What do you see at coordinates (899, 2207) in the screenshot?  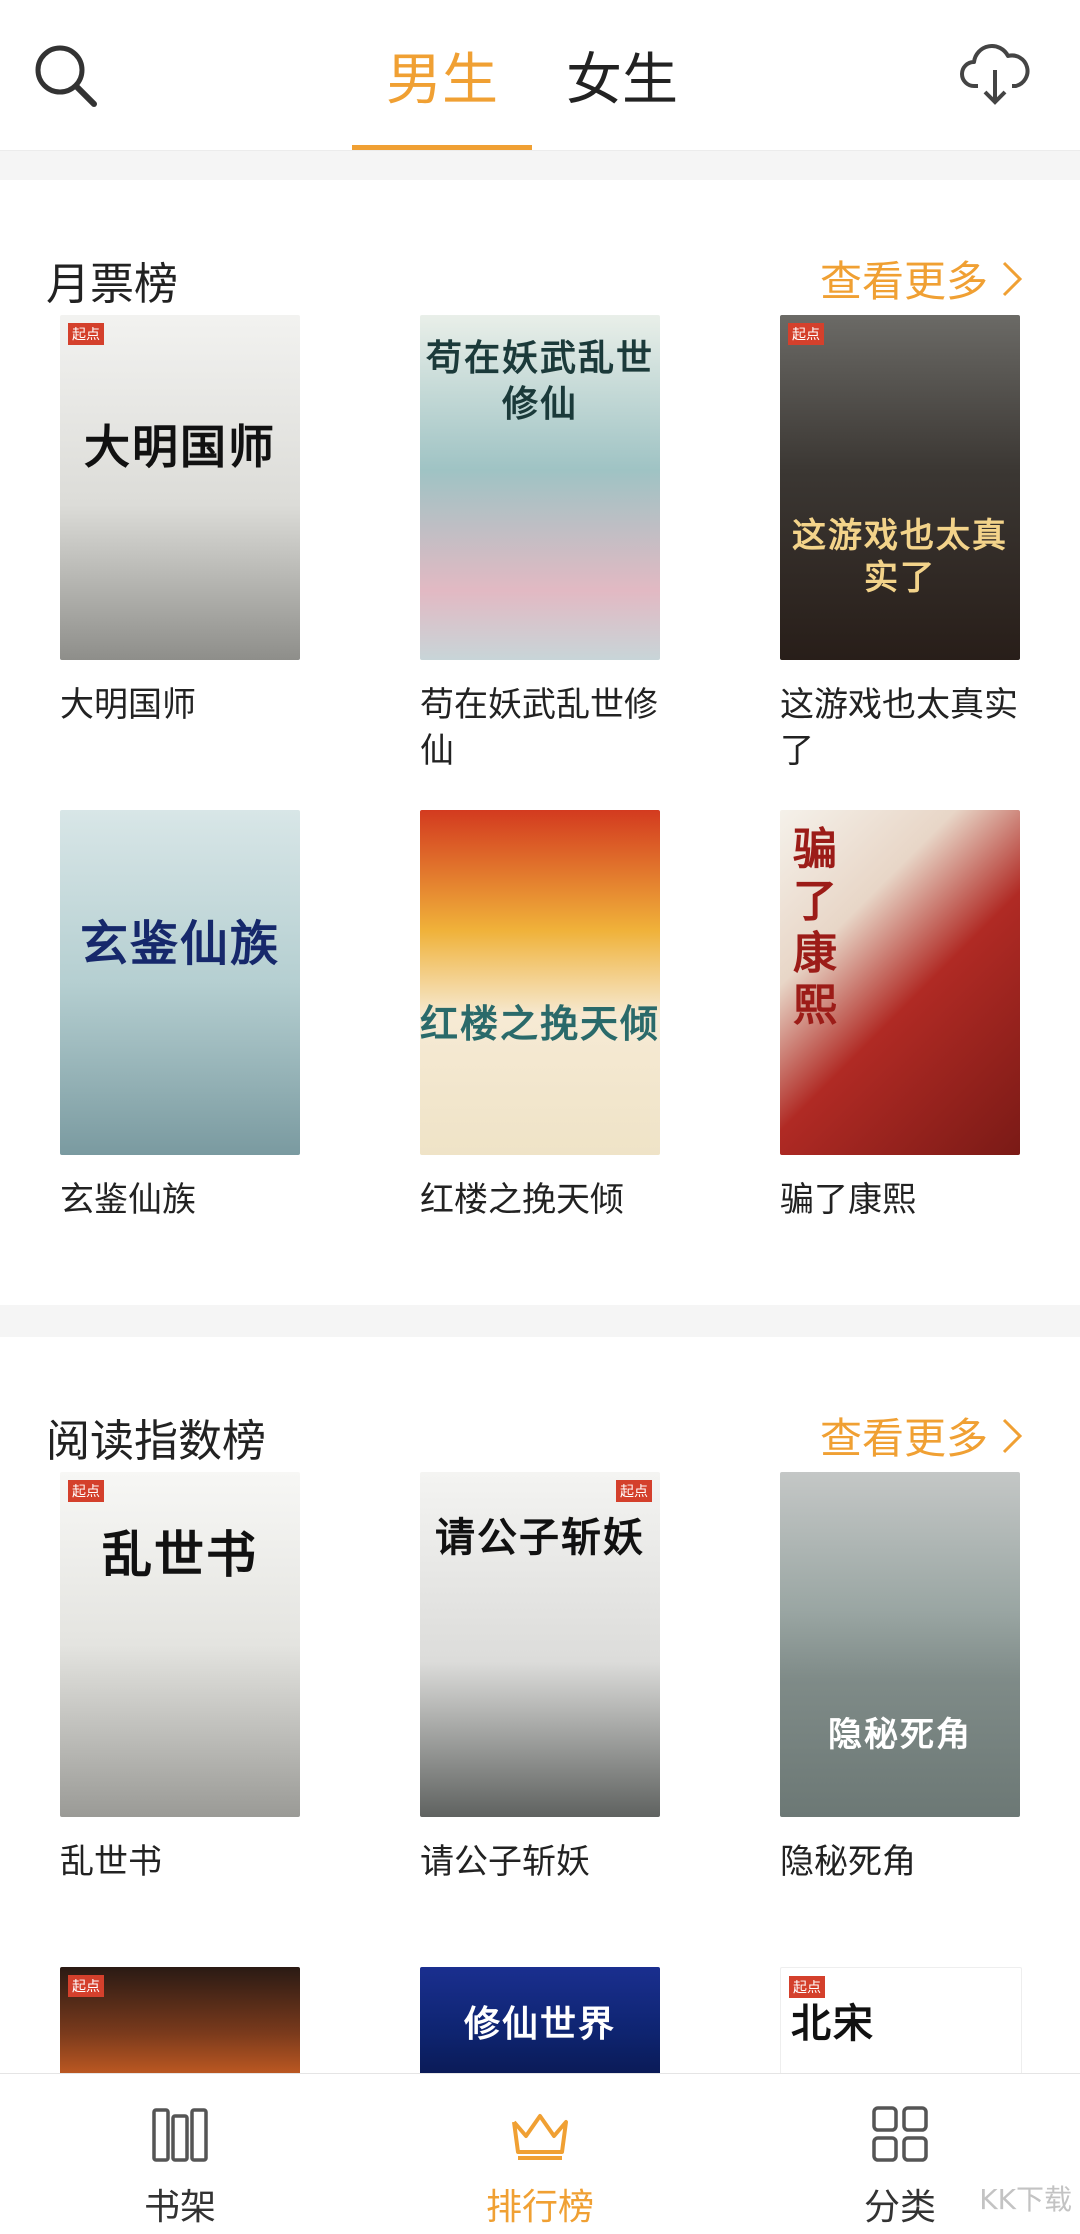 I see `nav-label: 分类` at bounding box center [899, 2207].